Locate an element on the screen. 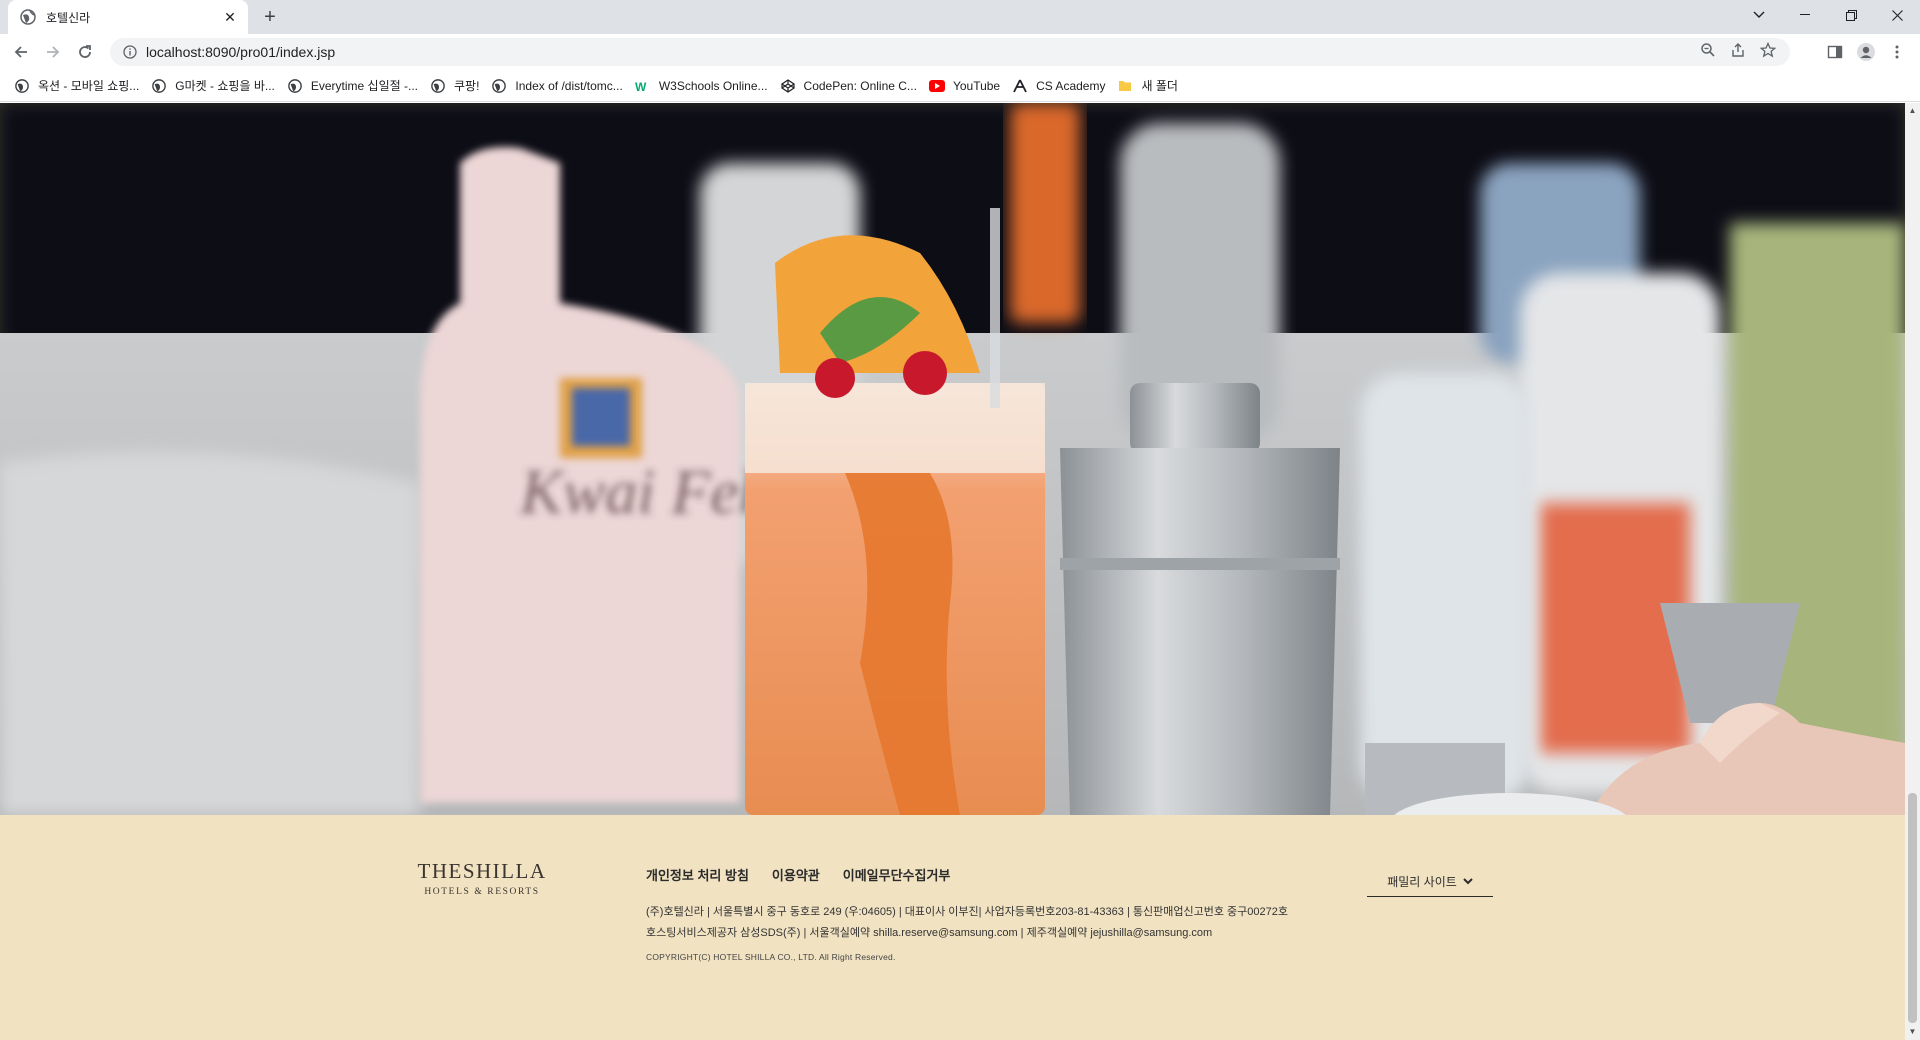 Image resolution: width=1920 pixels, height=1040 pixels. url-text: localhost:8090/pro01/index.jsp is located at coordinates (923, 52).